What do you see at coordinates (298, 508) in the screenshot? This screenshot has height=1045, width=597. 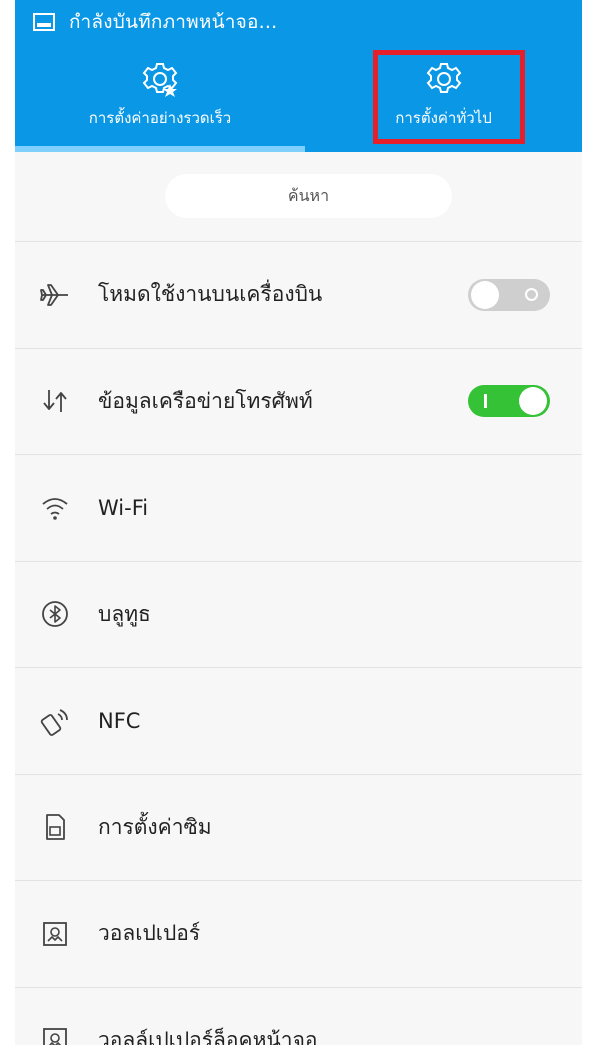 I see `list-item-wifi: Wi-Fi` at bounding box center [298, 508].